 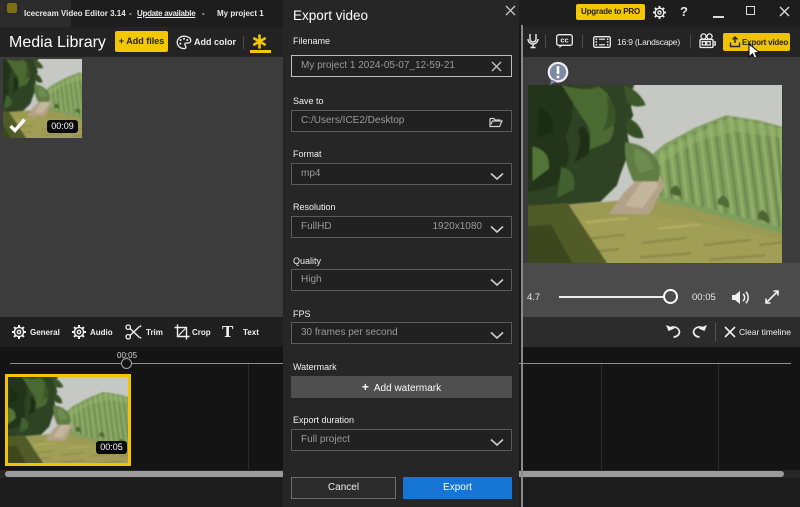 I want to click on svg-text: cc, so click(x=564, y=40).